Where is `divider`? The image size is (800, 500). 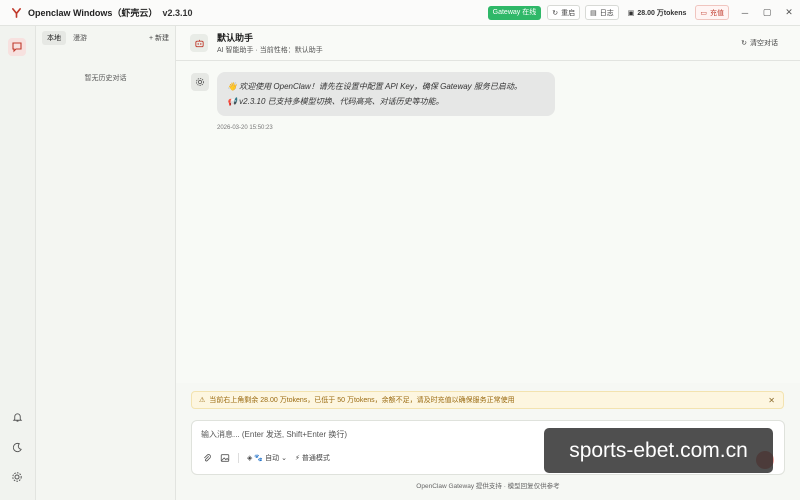 divider is located at coordinates (238, 458).